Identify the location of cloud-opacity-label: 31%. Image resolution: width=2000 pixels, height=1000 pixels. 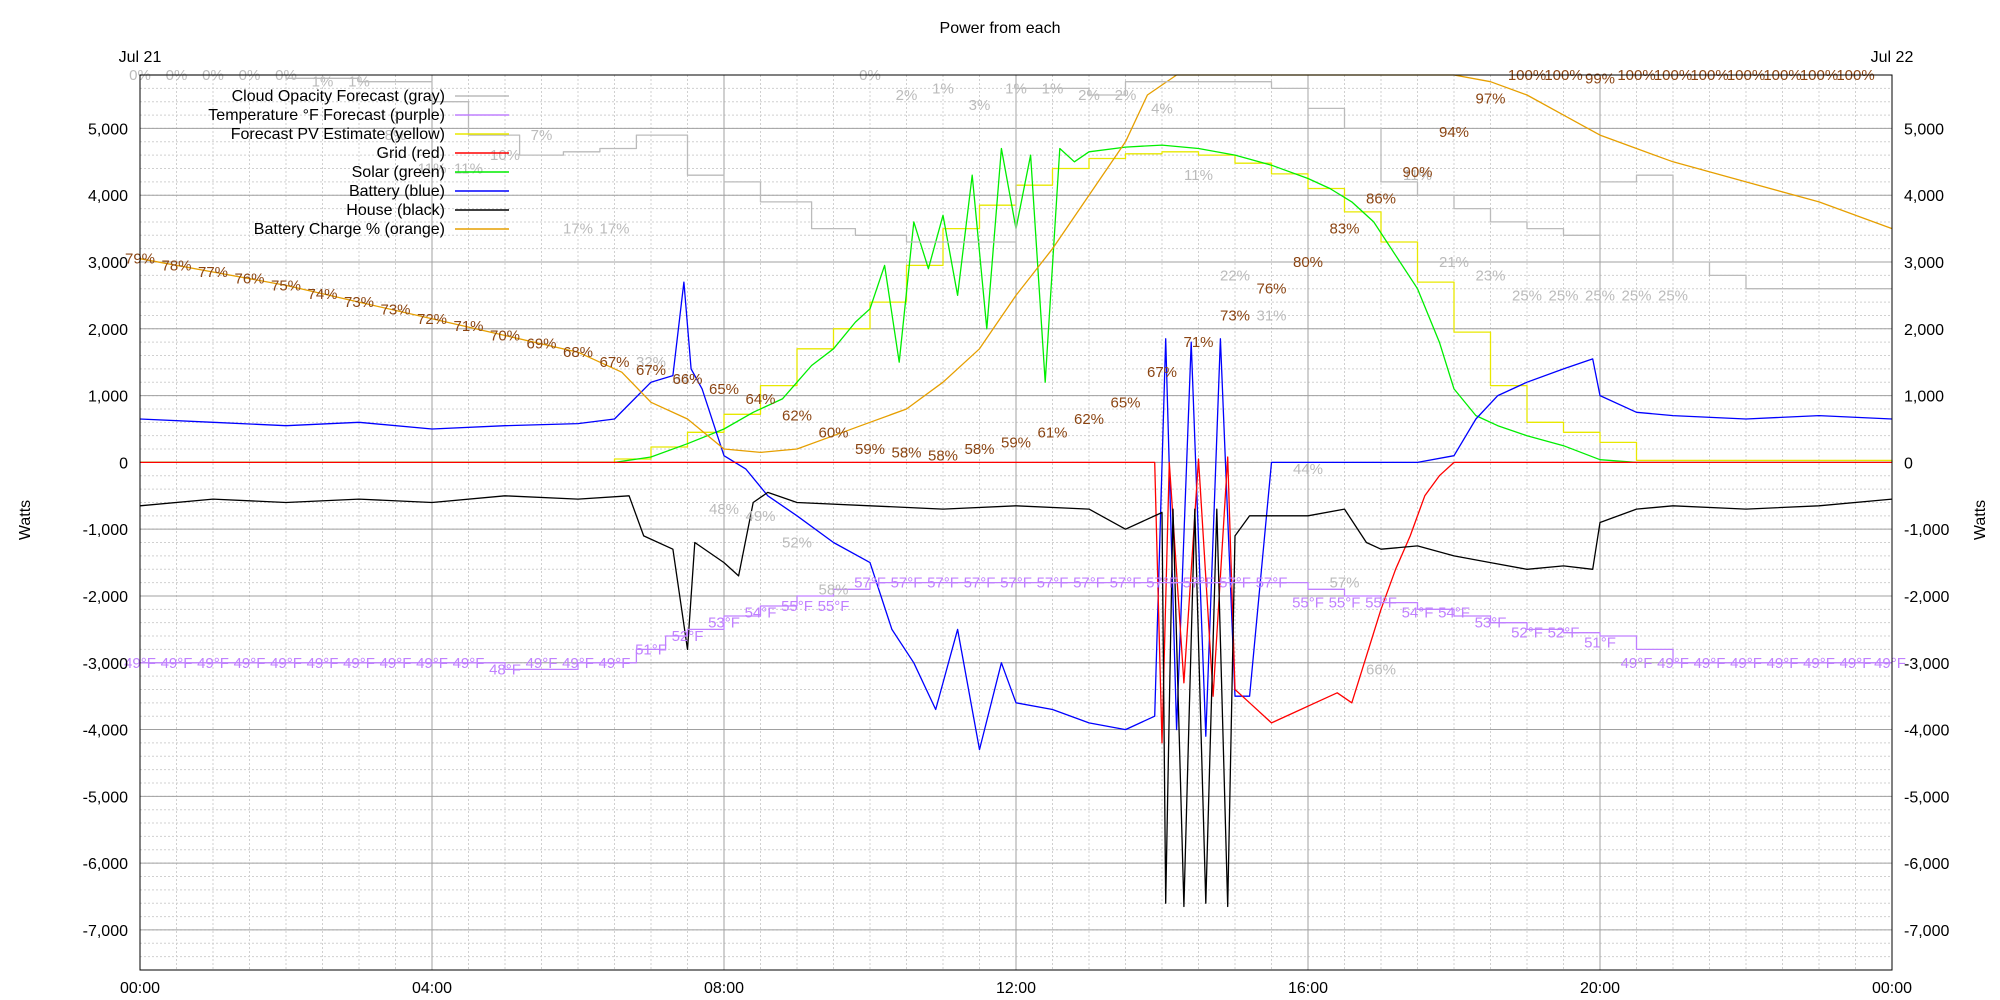
(1271, 315).